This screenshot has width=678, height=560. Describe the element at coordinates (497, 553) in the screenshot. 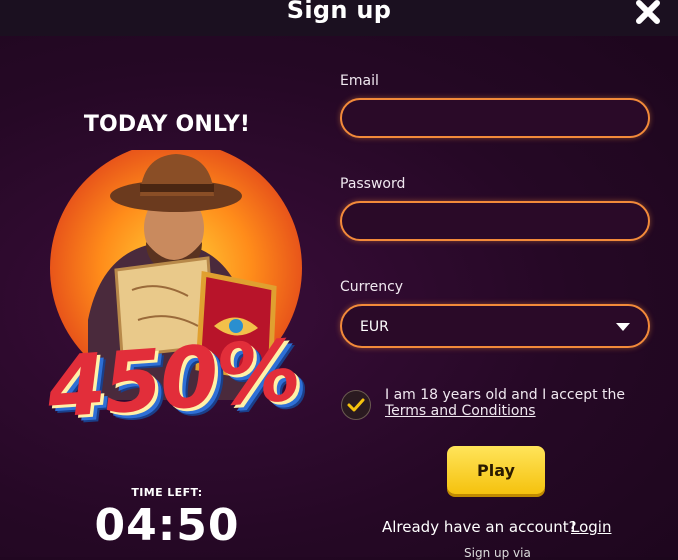

I see `signup-via-label: Sign up via` at that location.